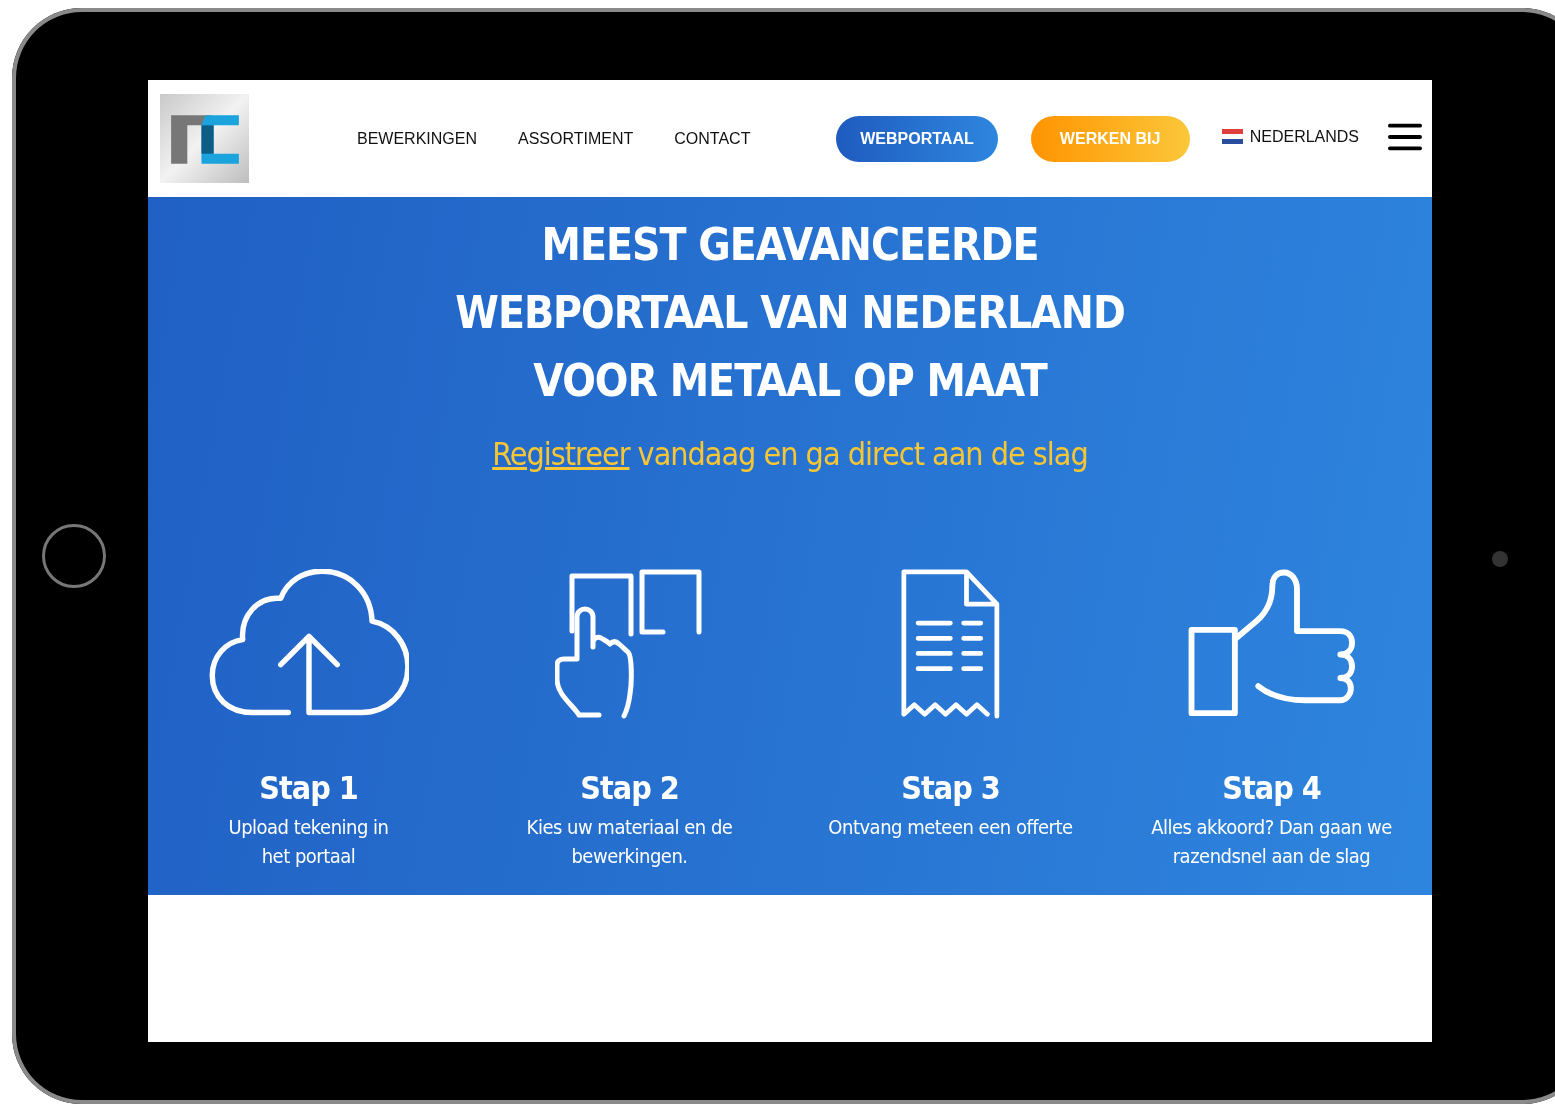  I want to click on hero-title: MEEST GEAVANCEERDE, so click(790, 245).